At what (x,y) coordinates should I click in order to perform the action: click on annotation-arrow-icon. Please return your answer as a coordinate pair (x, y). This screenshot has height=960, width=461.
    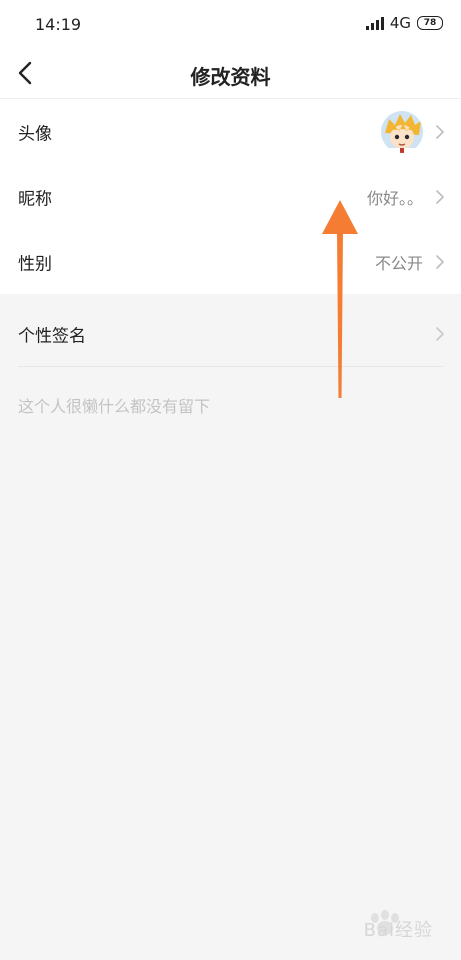
    Looking at the image, I should click on (340, 299).